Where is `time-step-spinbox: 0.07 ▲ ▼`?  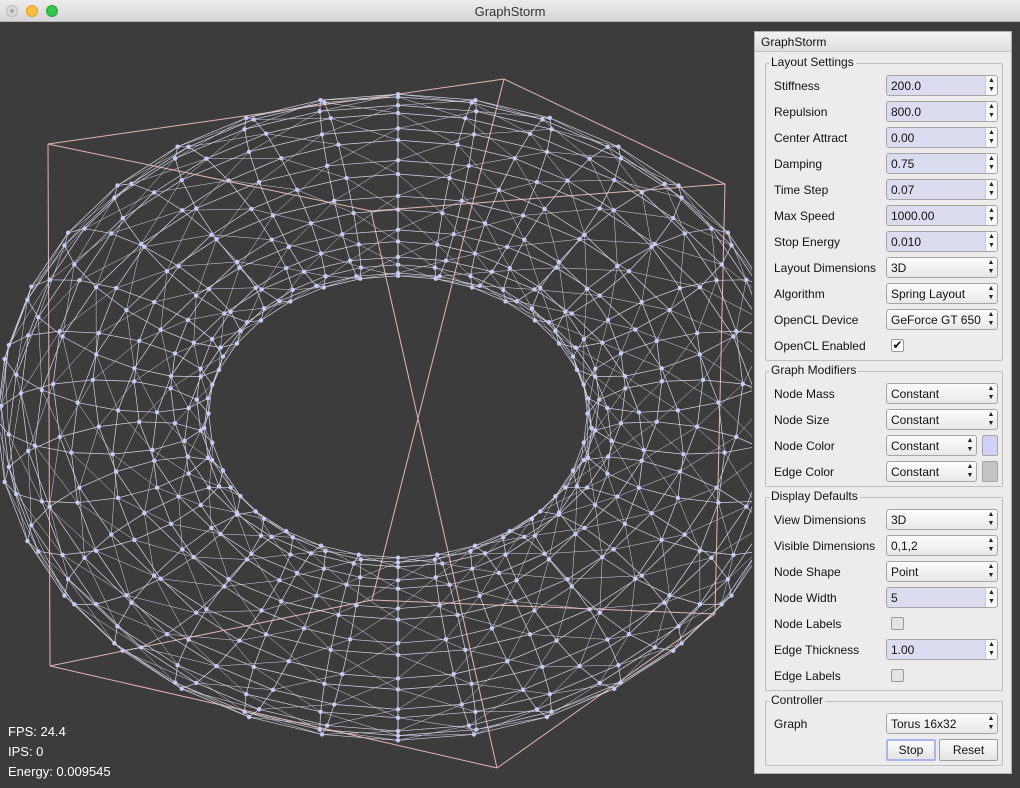
time-step-spinbox: 0.07 ▲ ▼ is located at coordinates (942, 189).